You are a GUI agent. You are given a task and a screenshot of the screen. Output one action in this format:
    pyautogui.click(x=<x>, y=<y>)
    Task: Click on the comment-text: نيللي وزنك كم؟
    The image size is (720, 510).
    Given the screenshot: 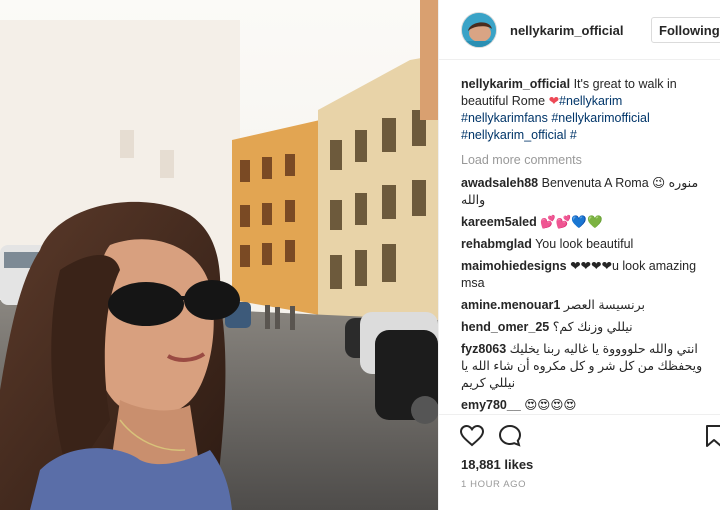 What is the action you would take?
    pyautogui.click(x=592, y=327)
    